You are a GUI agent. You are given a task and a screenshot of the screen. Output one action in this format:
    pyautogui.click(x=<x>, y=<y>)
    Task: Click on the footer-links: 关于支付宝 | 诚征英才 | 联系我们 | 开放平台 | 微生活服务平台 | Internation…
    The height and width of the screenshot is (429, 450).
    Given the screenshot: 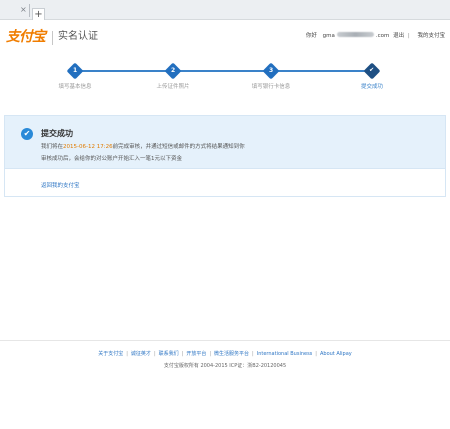 What is the action you would take?
    pyautogui.click(x=225, y=354)
    